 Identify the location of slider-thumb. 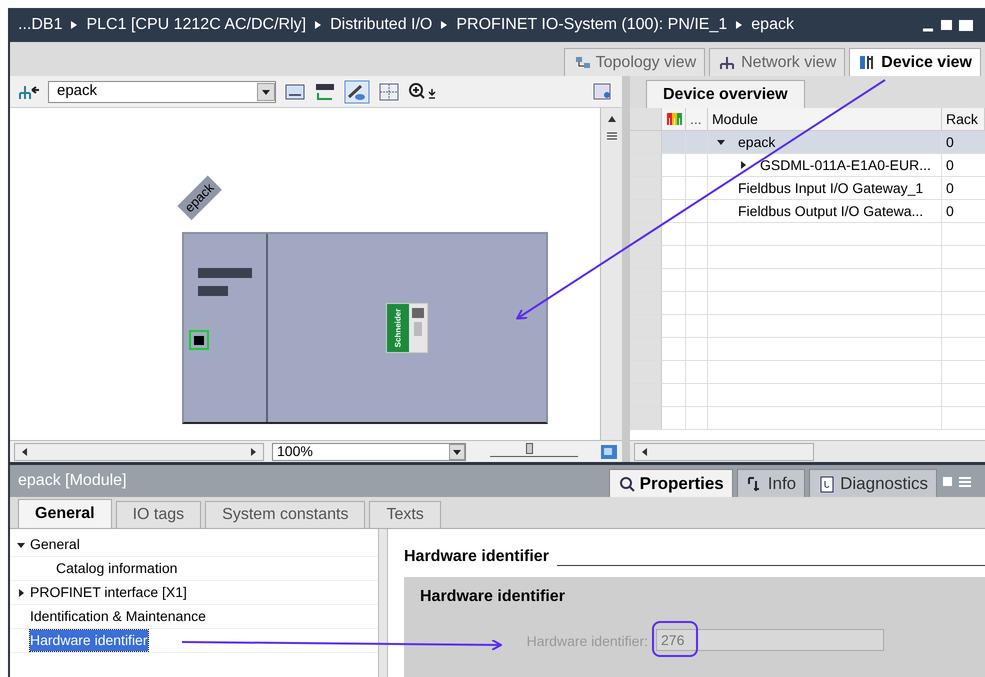
(530, 448).